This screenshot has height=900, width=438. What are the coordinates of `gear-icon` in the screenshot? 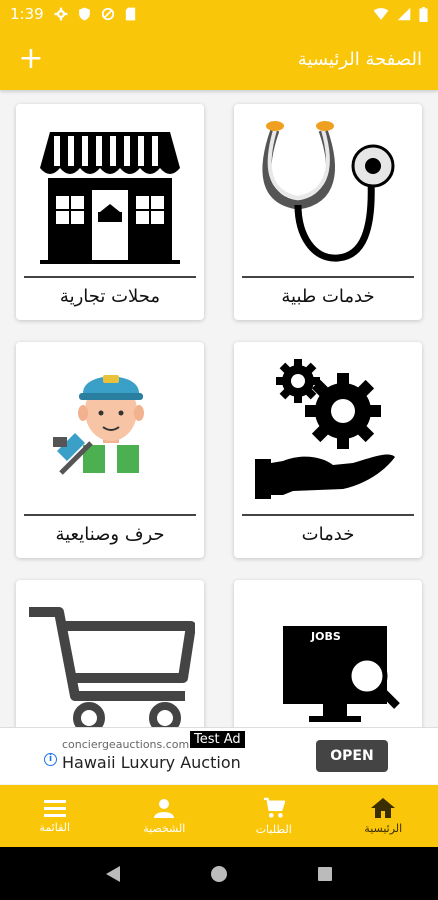 It's located at (61, 14).